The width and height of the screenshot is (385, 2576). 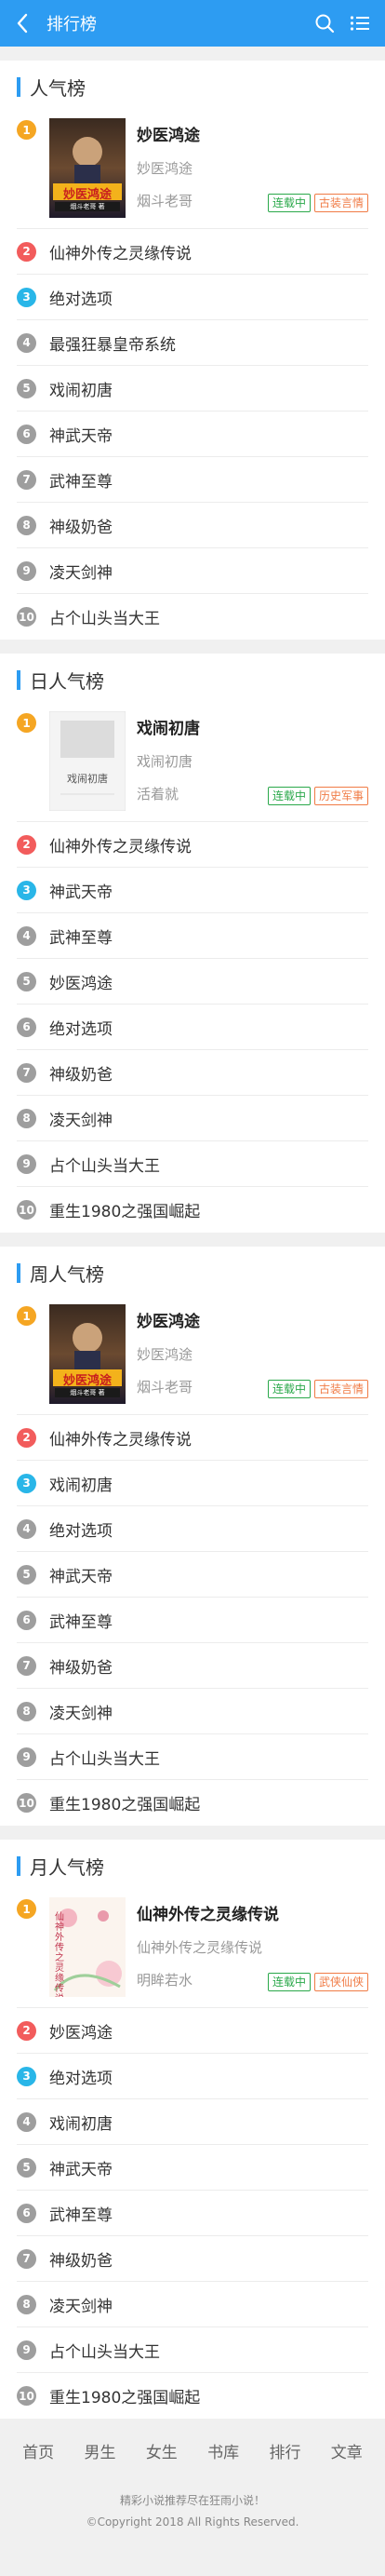 What do you see at coordinates (192, 1529) in the screenshot?
I see `list-item: 4 绝对选项` at bounding box center [192, 1529].